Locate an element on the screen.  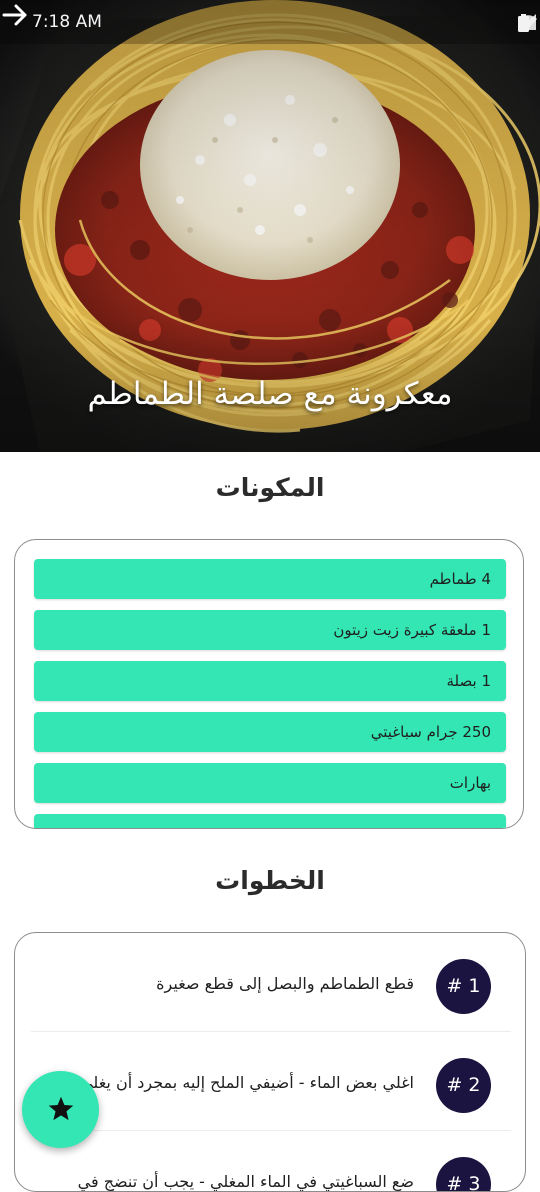
star-icon is located at coordinates (61, 1108).